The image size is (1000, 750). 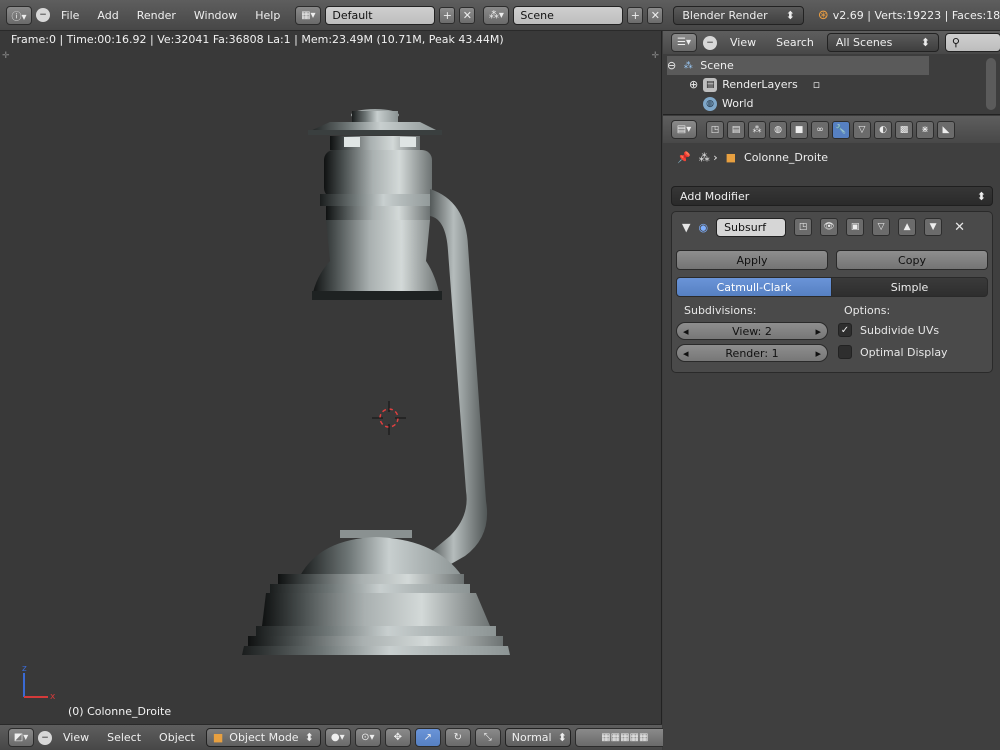 What do you see at coordinates (487, 737) in the screenshot?
I see `scale-manipulator-icon: ⤡` at bounding box center [487, 737].